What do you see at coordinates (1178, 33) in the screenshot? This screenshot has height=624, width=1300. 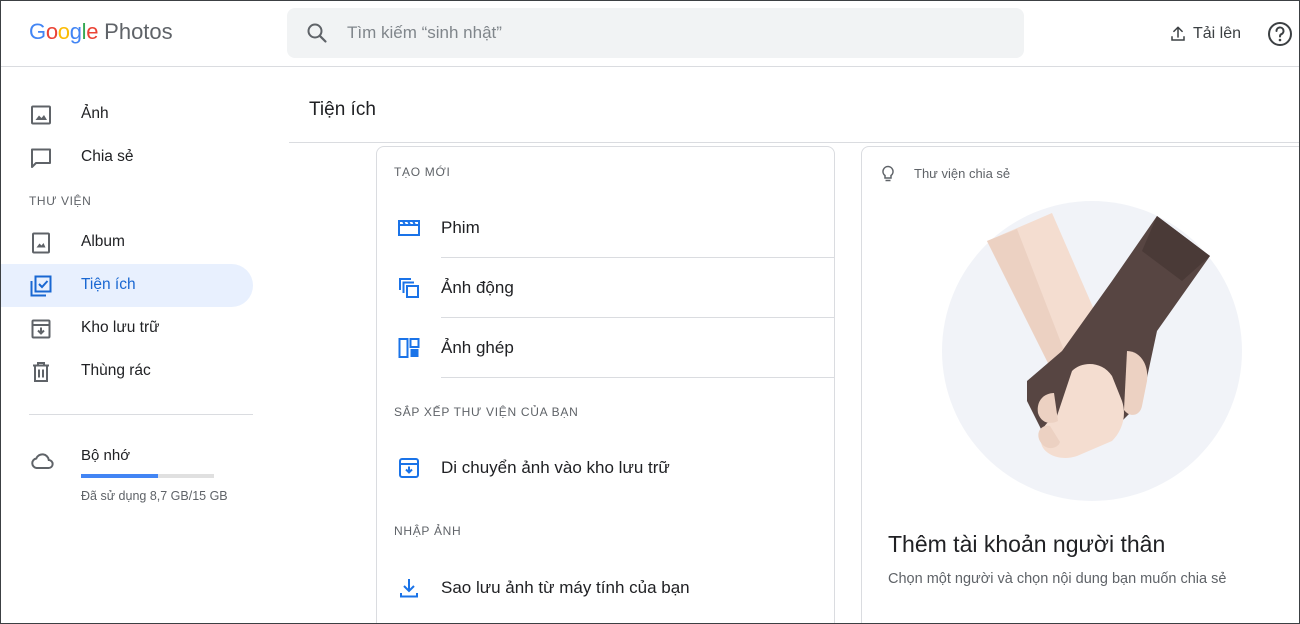 I see `upload-icon` at bounding box center [1178, 33].